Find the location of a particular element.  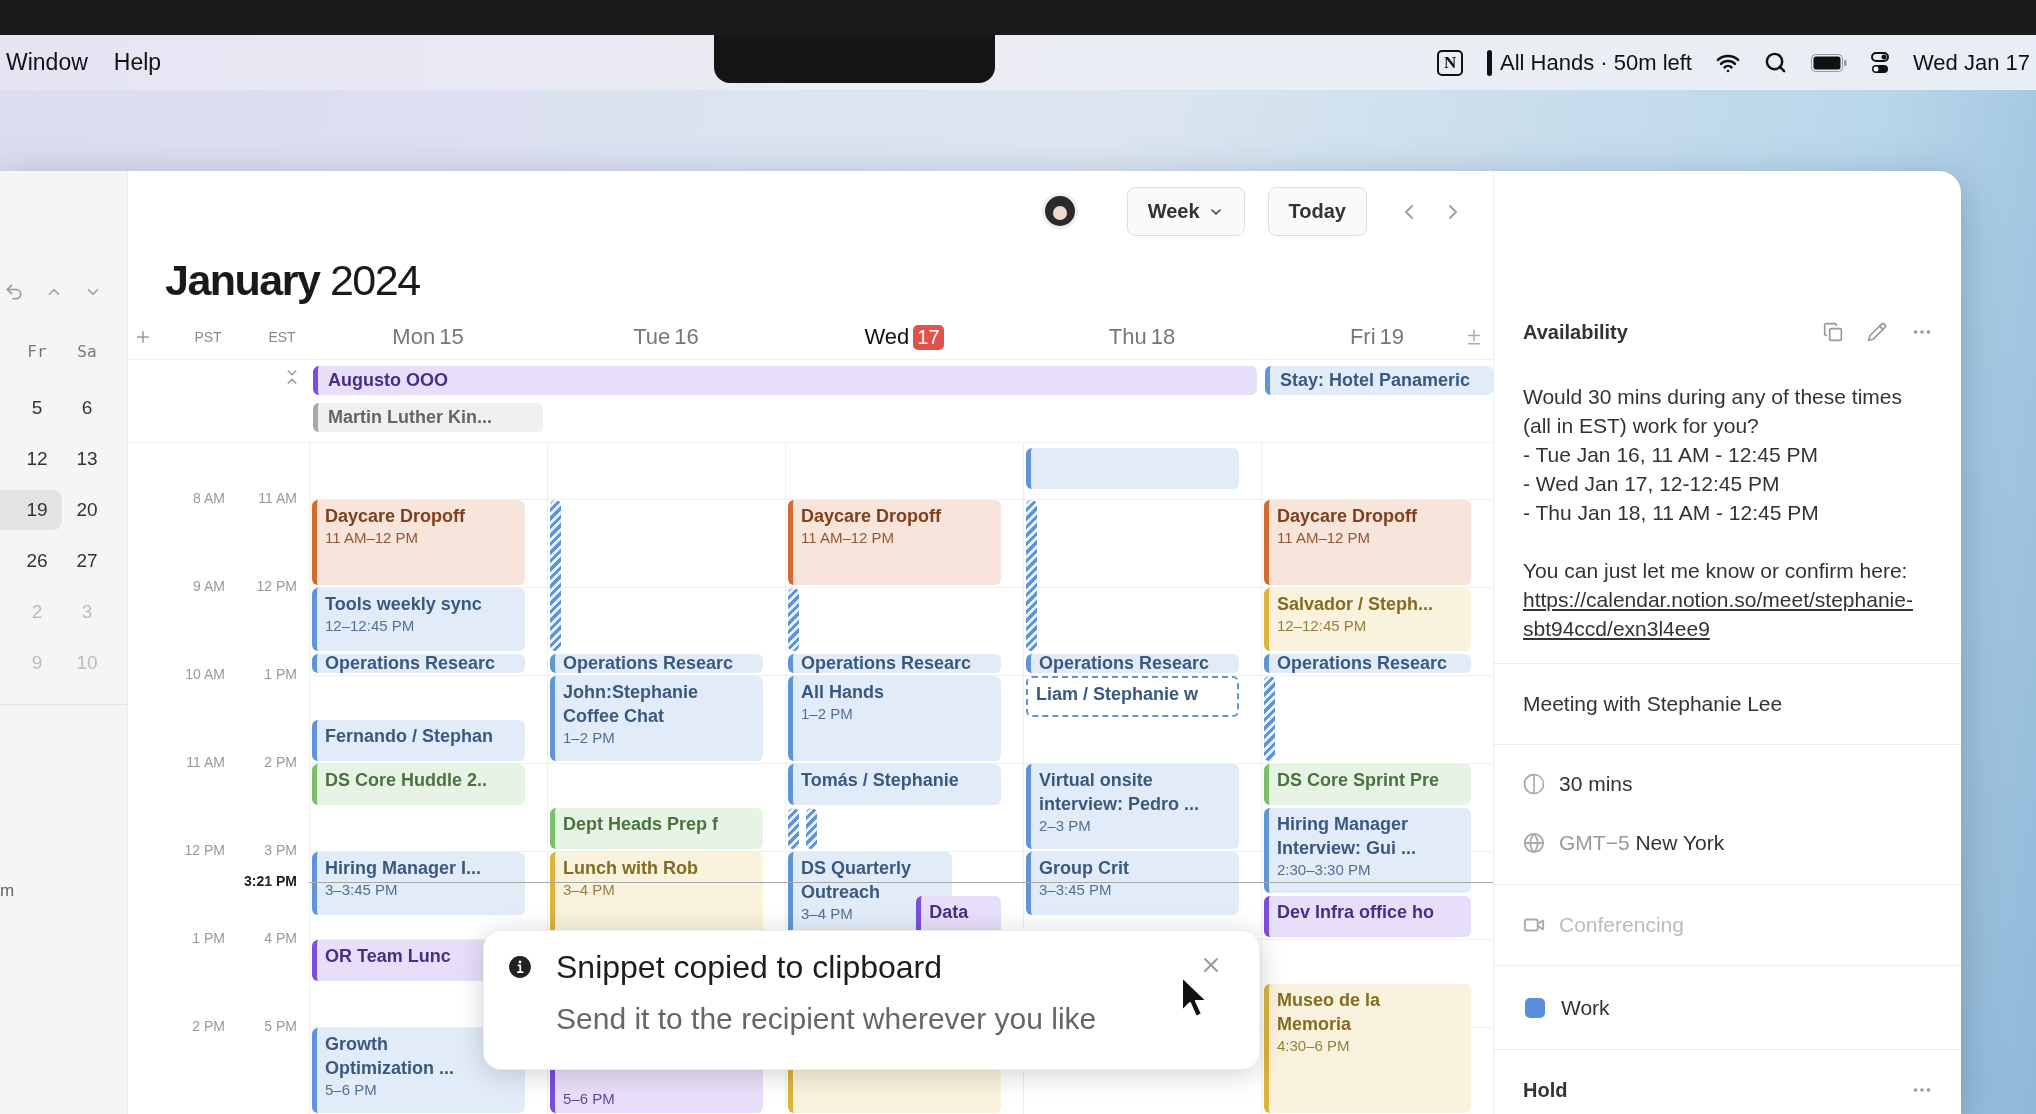

calendar-name: Work is located at coordinates (1585, 1008).